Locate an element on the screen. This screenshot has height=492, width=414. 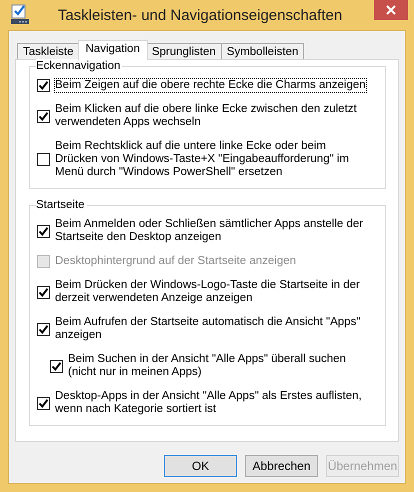
checkbox-label: Beim Aufrufen der Startseite automatisch die Ansicht "Apps" anzeigen is located at coordinates (213, 329).